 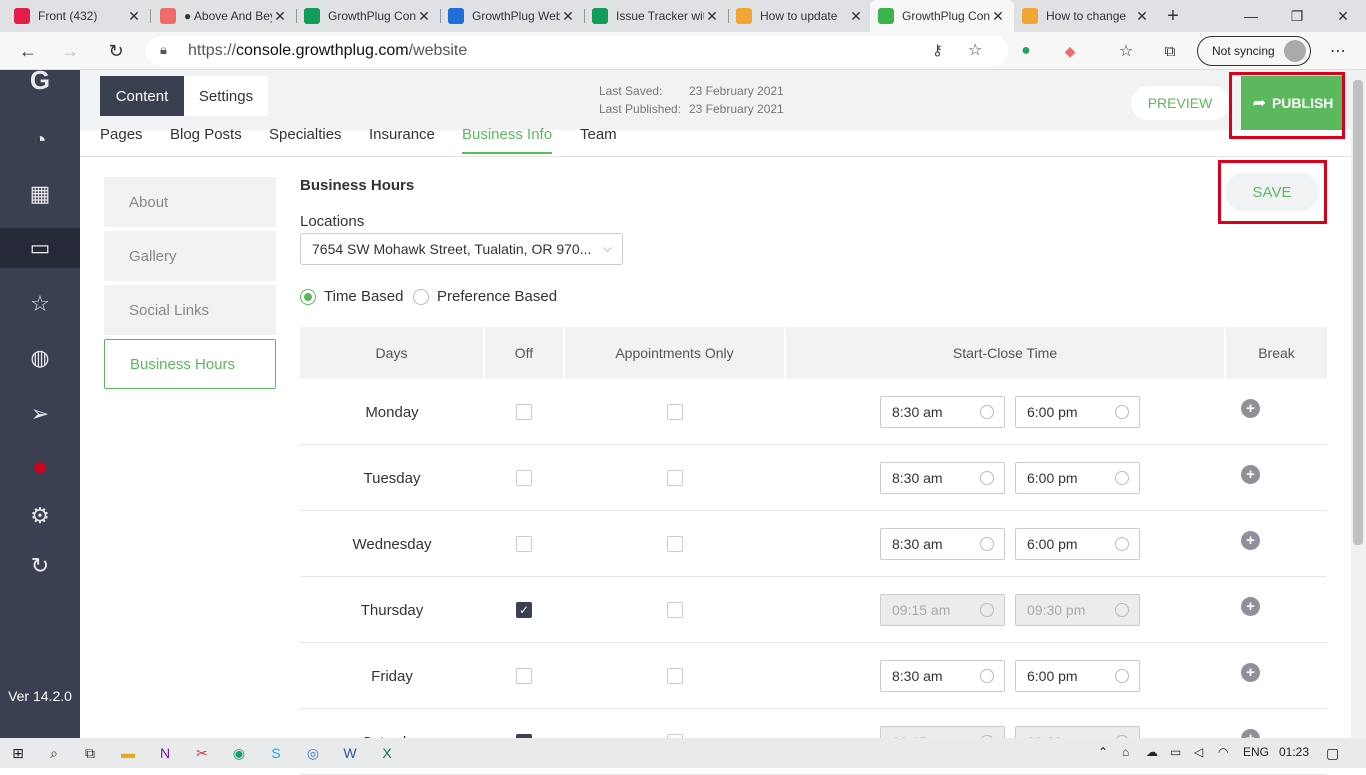 I want to click on sidebar-item-brand: ●, so click(x=40, y=466).